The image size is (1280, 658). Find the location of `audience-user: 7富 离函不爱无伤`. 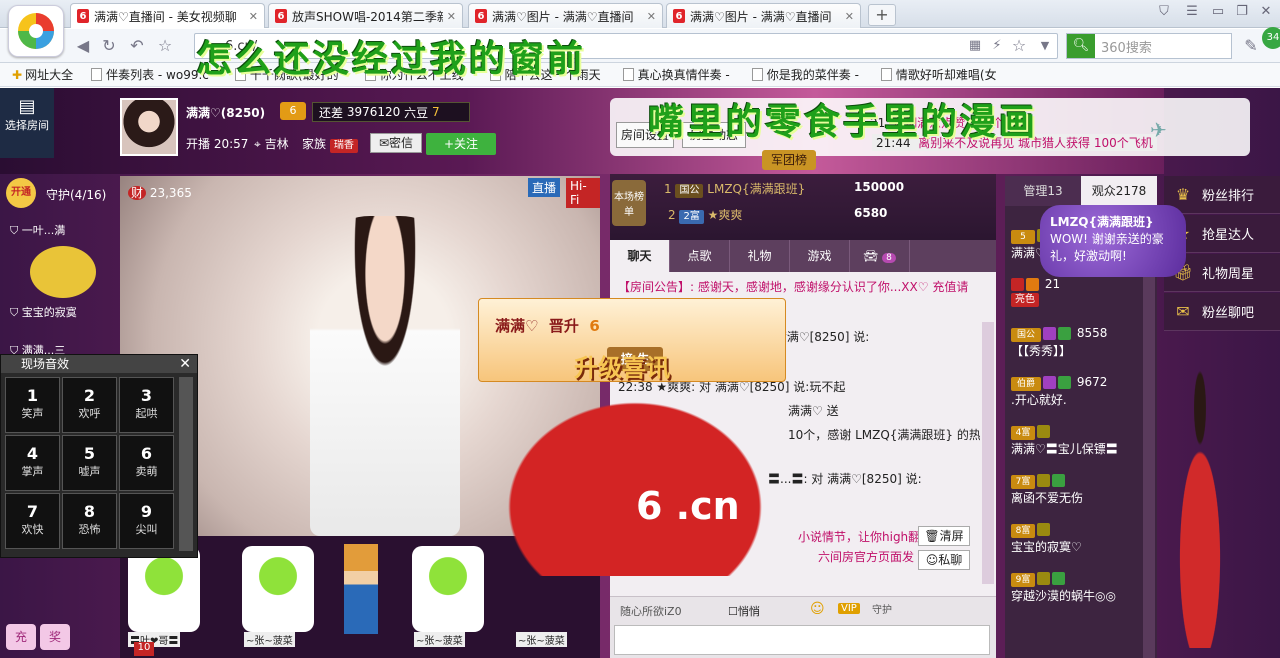

audience-user: 7富 离函不爱无伤 is located at coordinates (1081, 493).